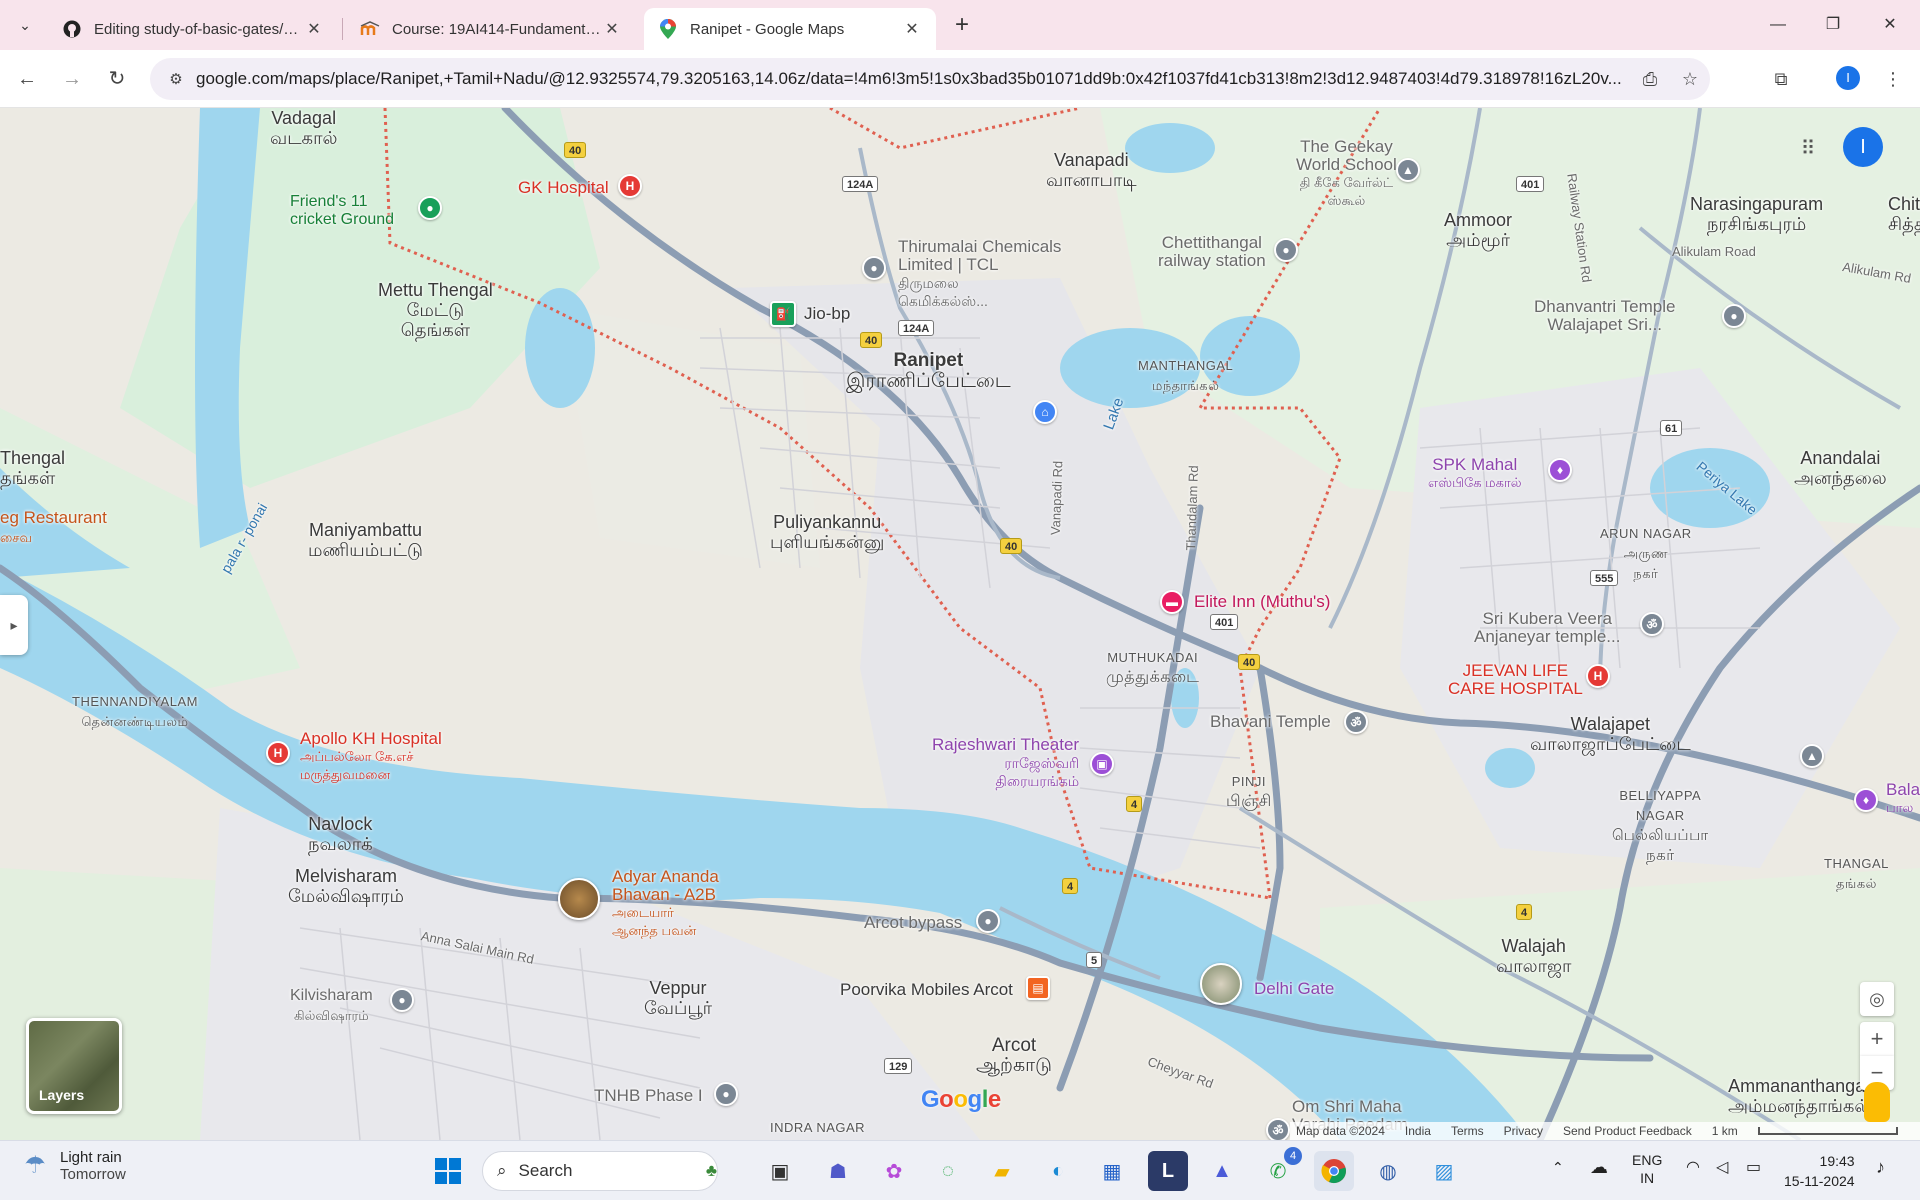 Image resolution: width=1920 pixels, height=1200 pixels. What do you see at coordinates (1038, 988) in the screenshot?
I see `store-pin: ▤` at bounding box center [1038, 988].